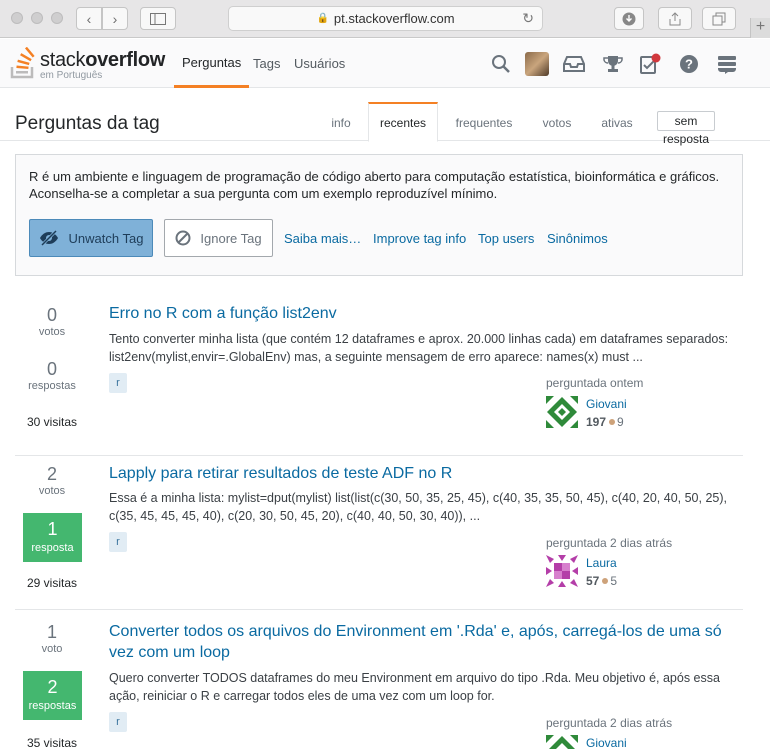  Describe the element at coordinates (51, 632) in the screenshot. I see `vote-number: 1` at that location.